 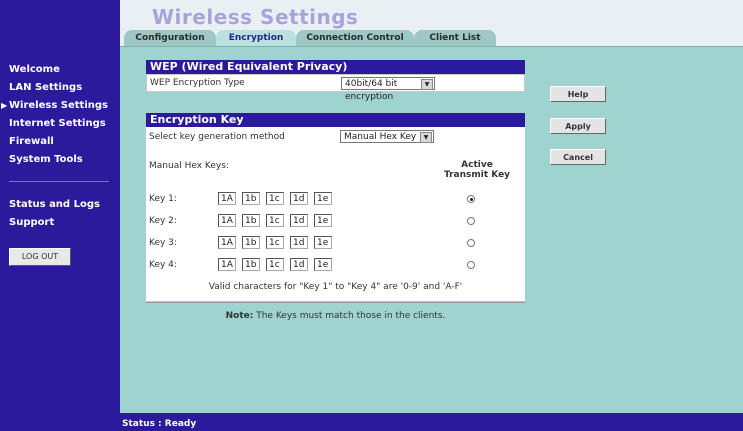 What do you see at coordinates (40, 257) in the screenshot?
I see `logout-button: LOG OUT` at bounding box center [40, 257].